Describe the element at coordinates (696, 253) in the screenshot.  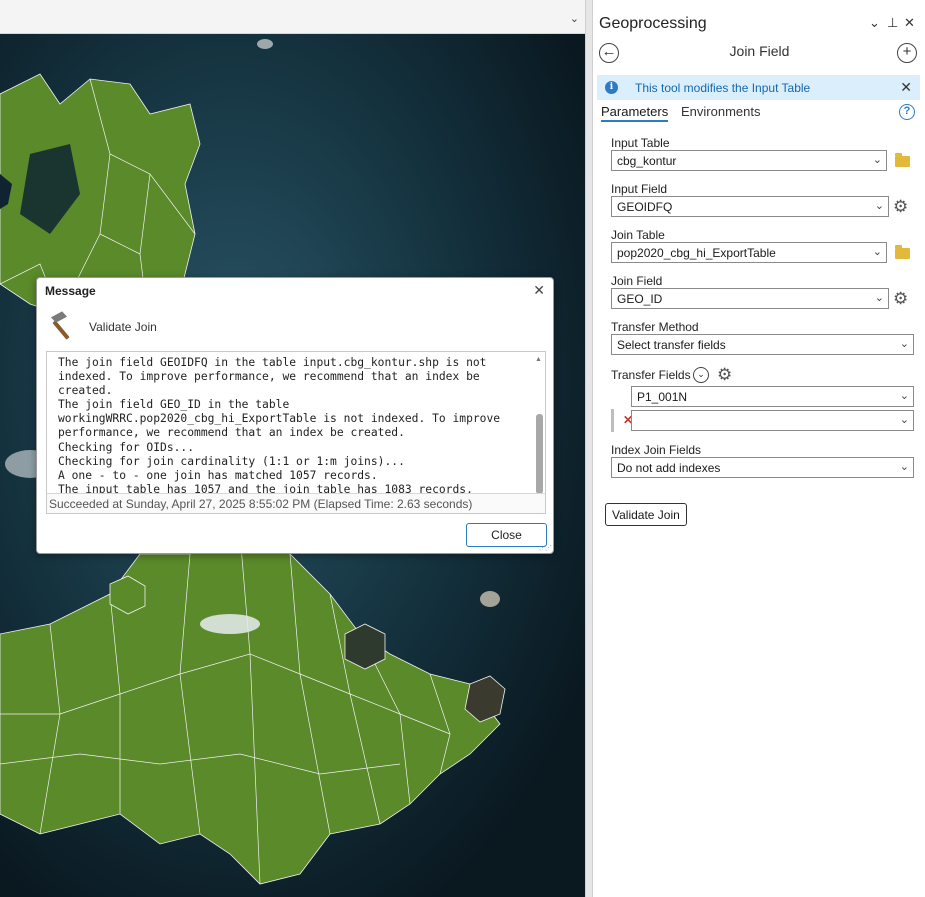
I see `join-table-value: pop2020_cbg_hi_ExportTable` at that location.